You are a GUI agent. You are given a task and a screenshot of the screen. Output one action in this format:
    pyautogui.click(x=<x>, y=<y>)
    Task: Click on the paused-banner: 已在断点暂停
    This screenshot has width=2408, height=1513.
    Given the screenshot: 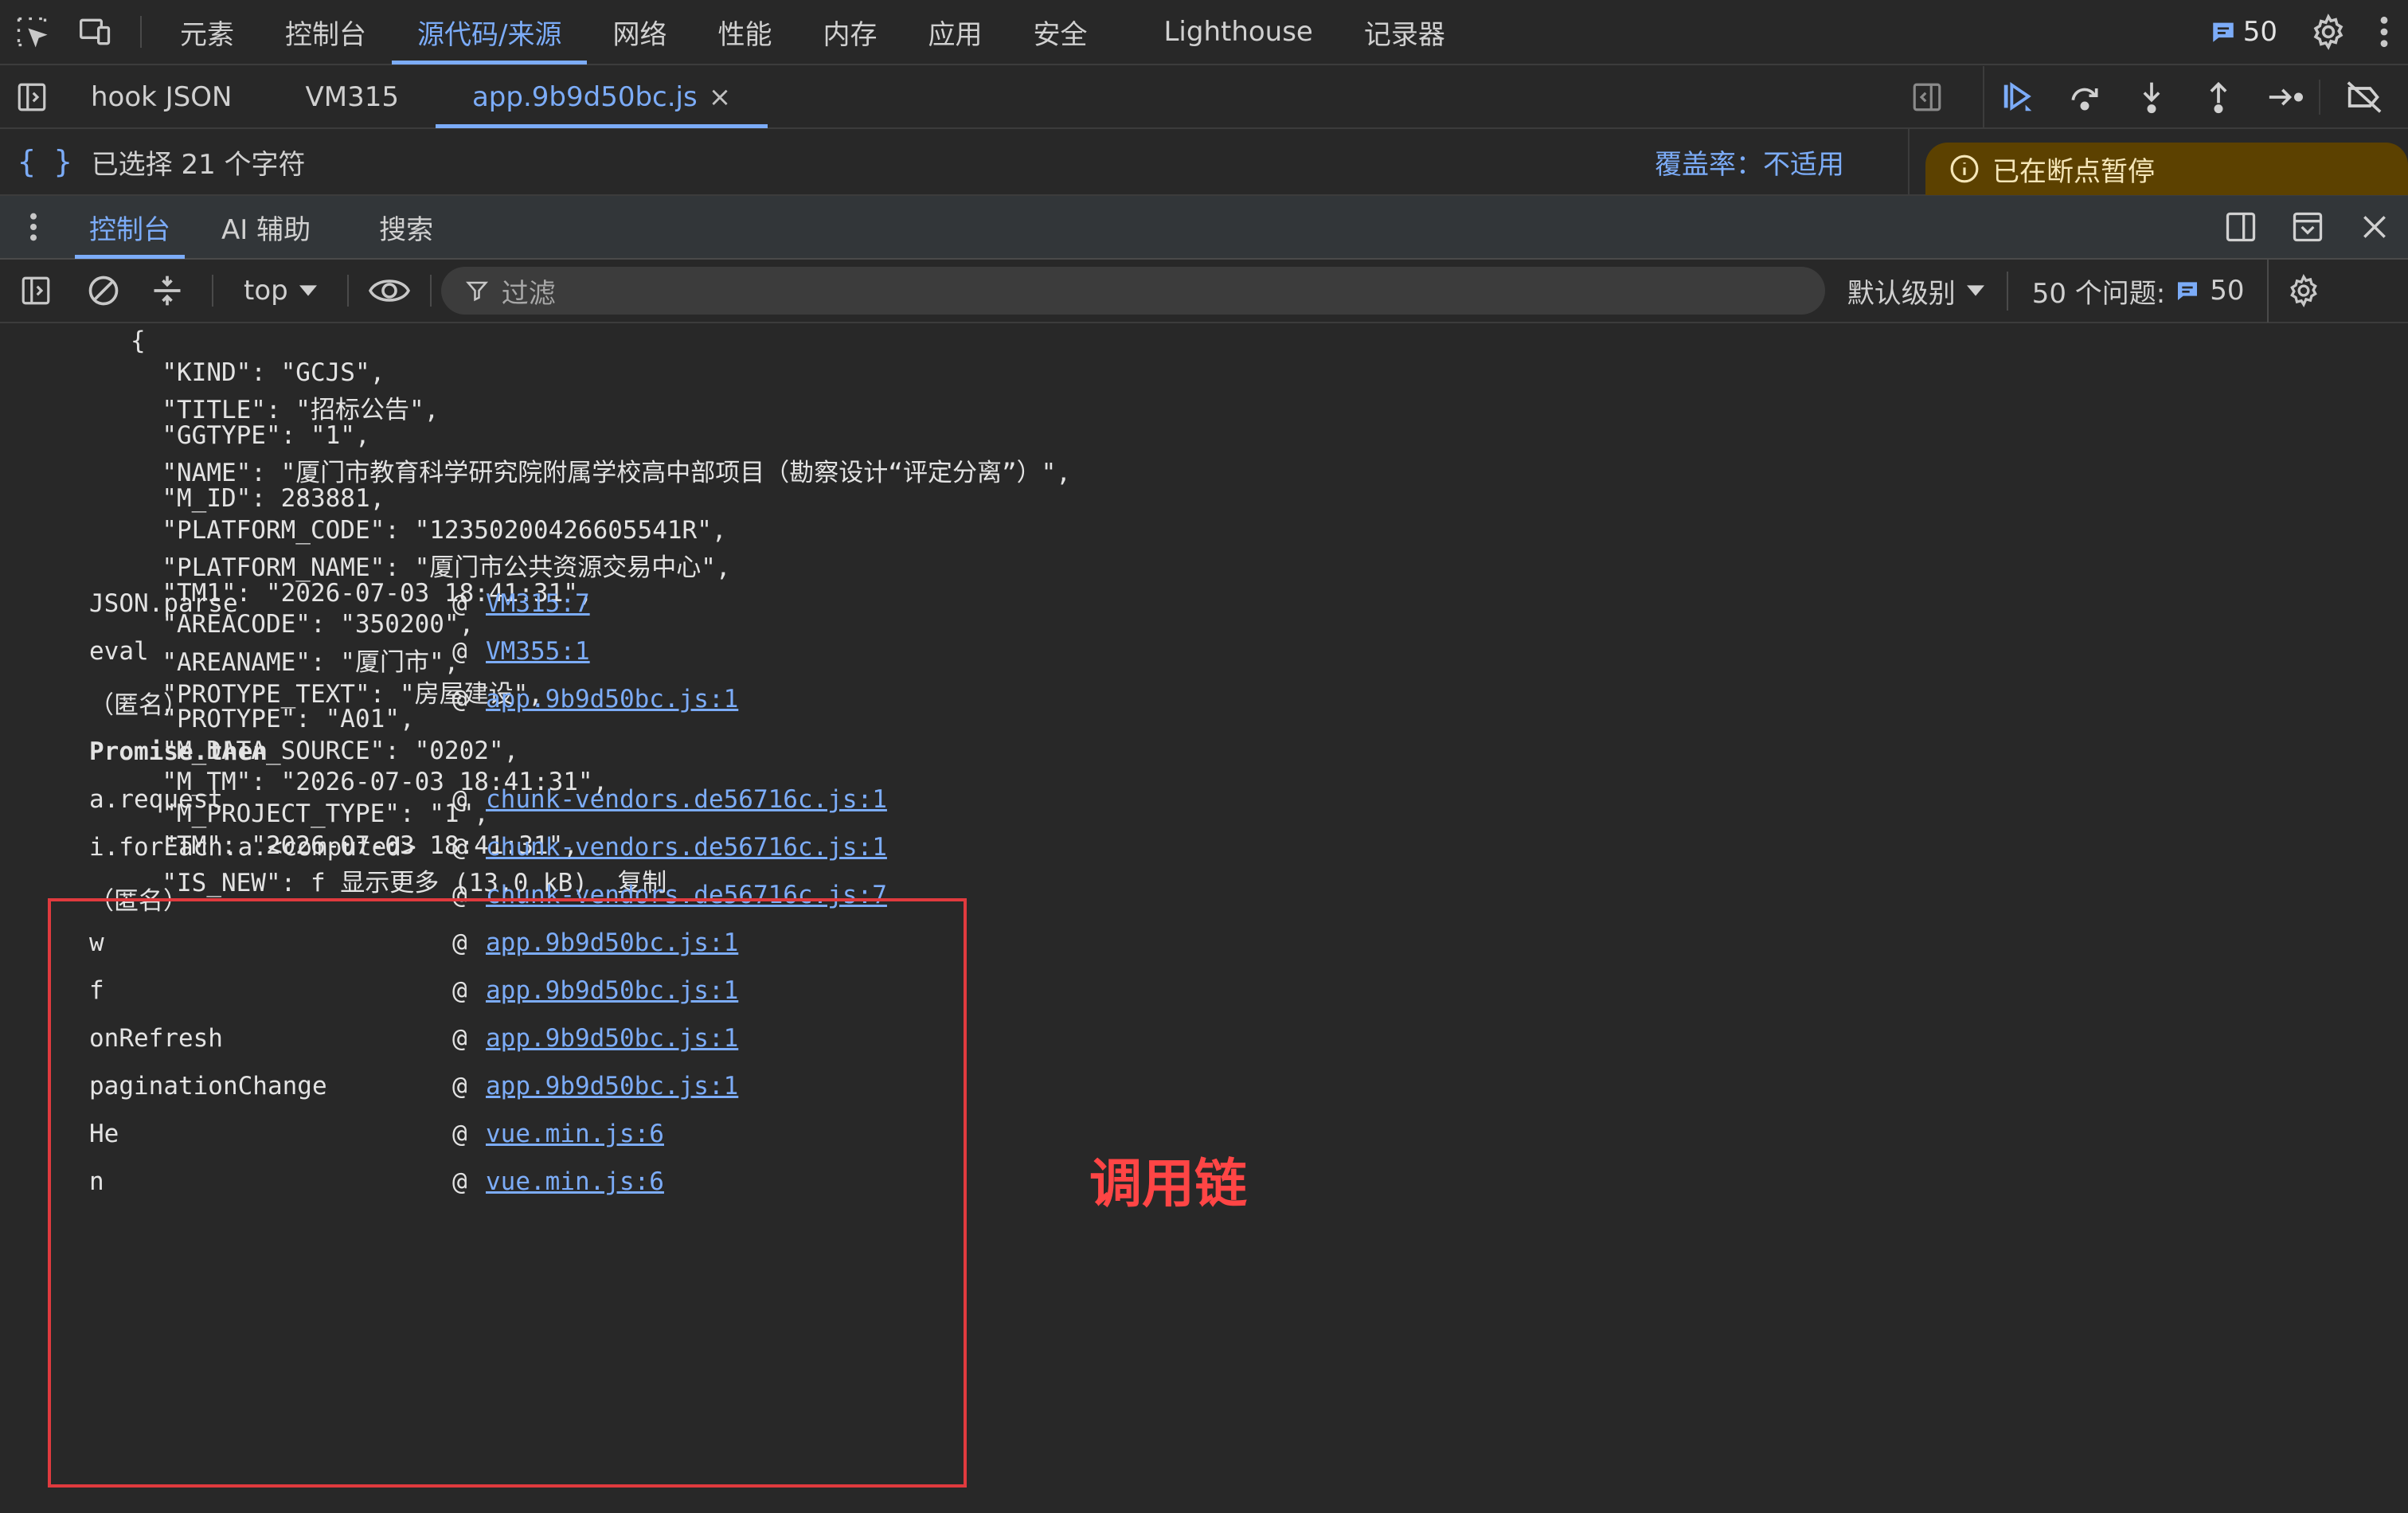 What is the action you would take?
    pyautogui.click(x=2166, y=169)
    